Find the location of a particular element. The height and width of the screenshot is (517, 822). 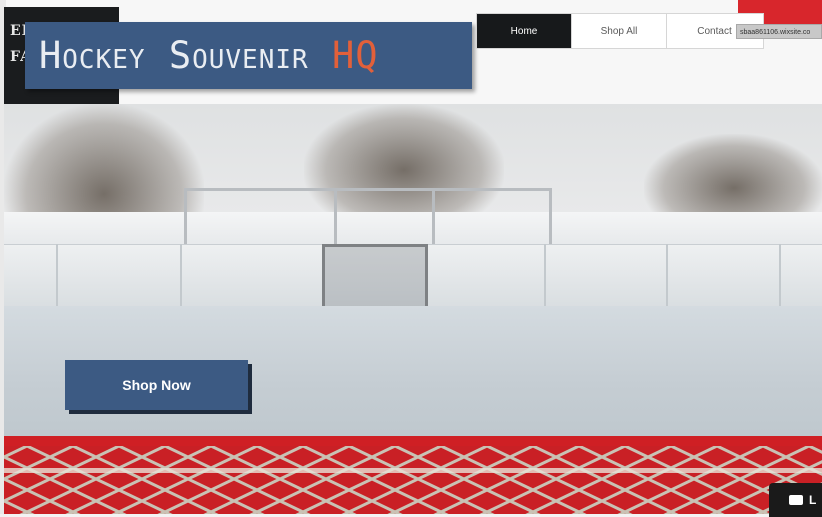

site-logo: Hockey Souvenir HQ is located at coordinates (248, 55).